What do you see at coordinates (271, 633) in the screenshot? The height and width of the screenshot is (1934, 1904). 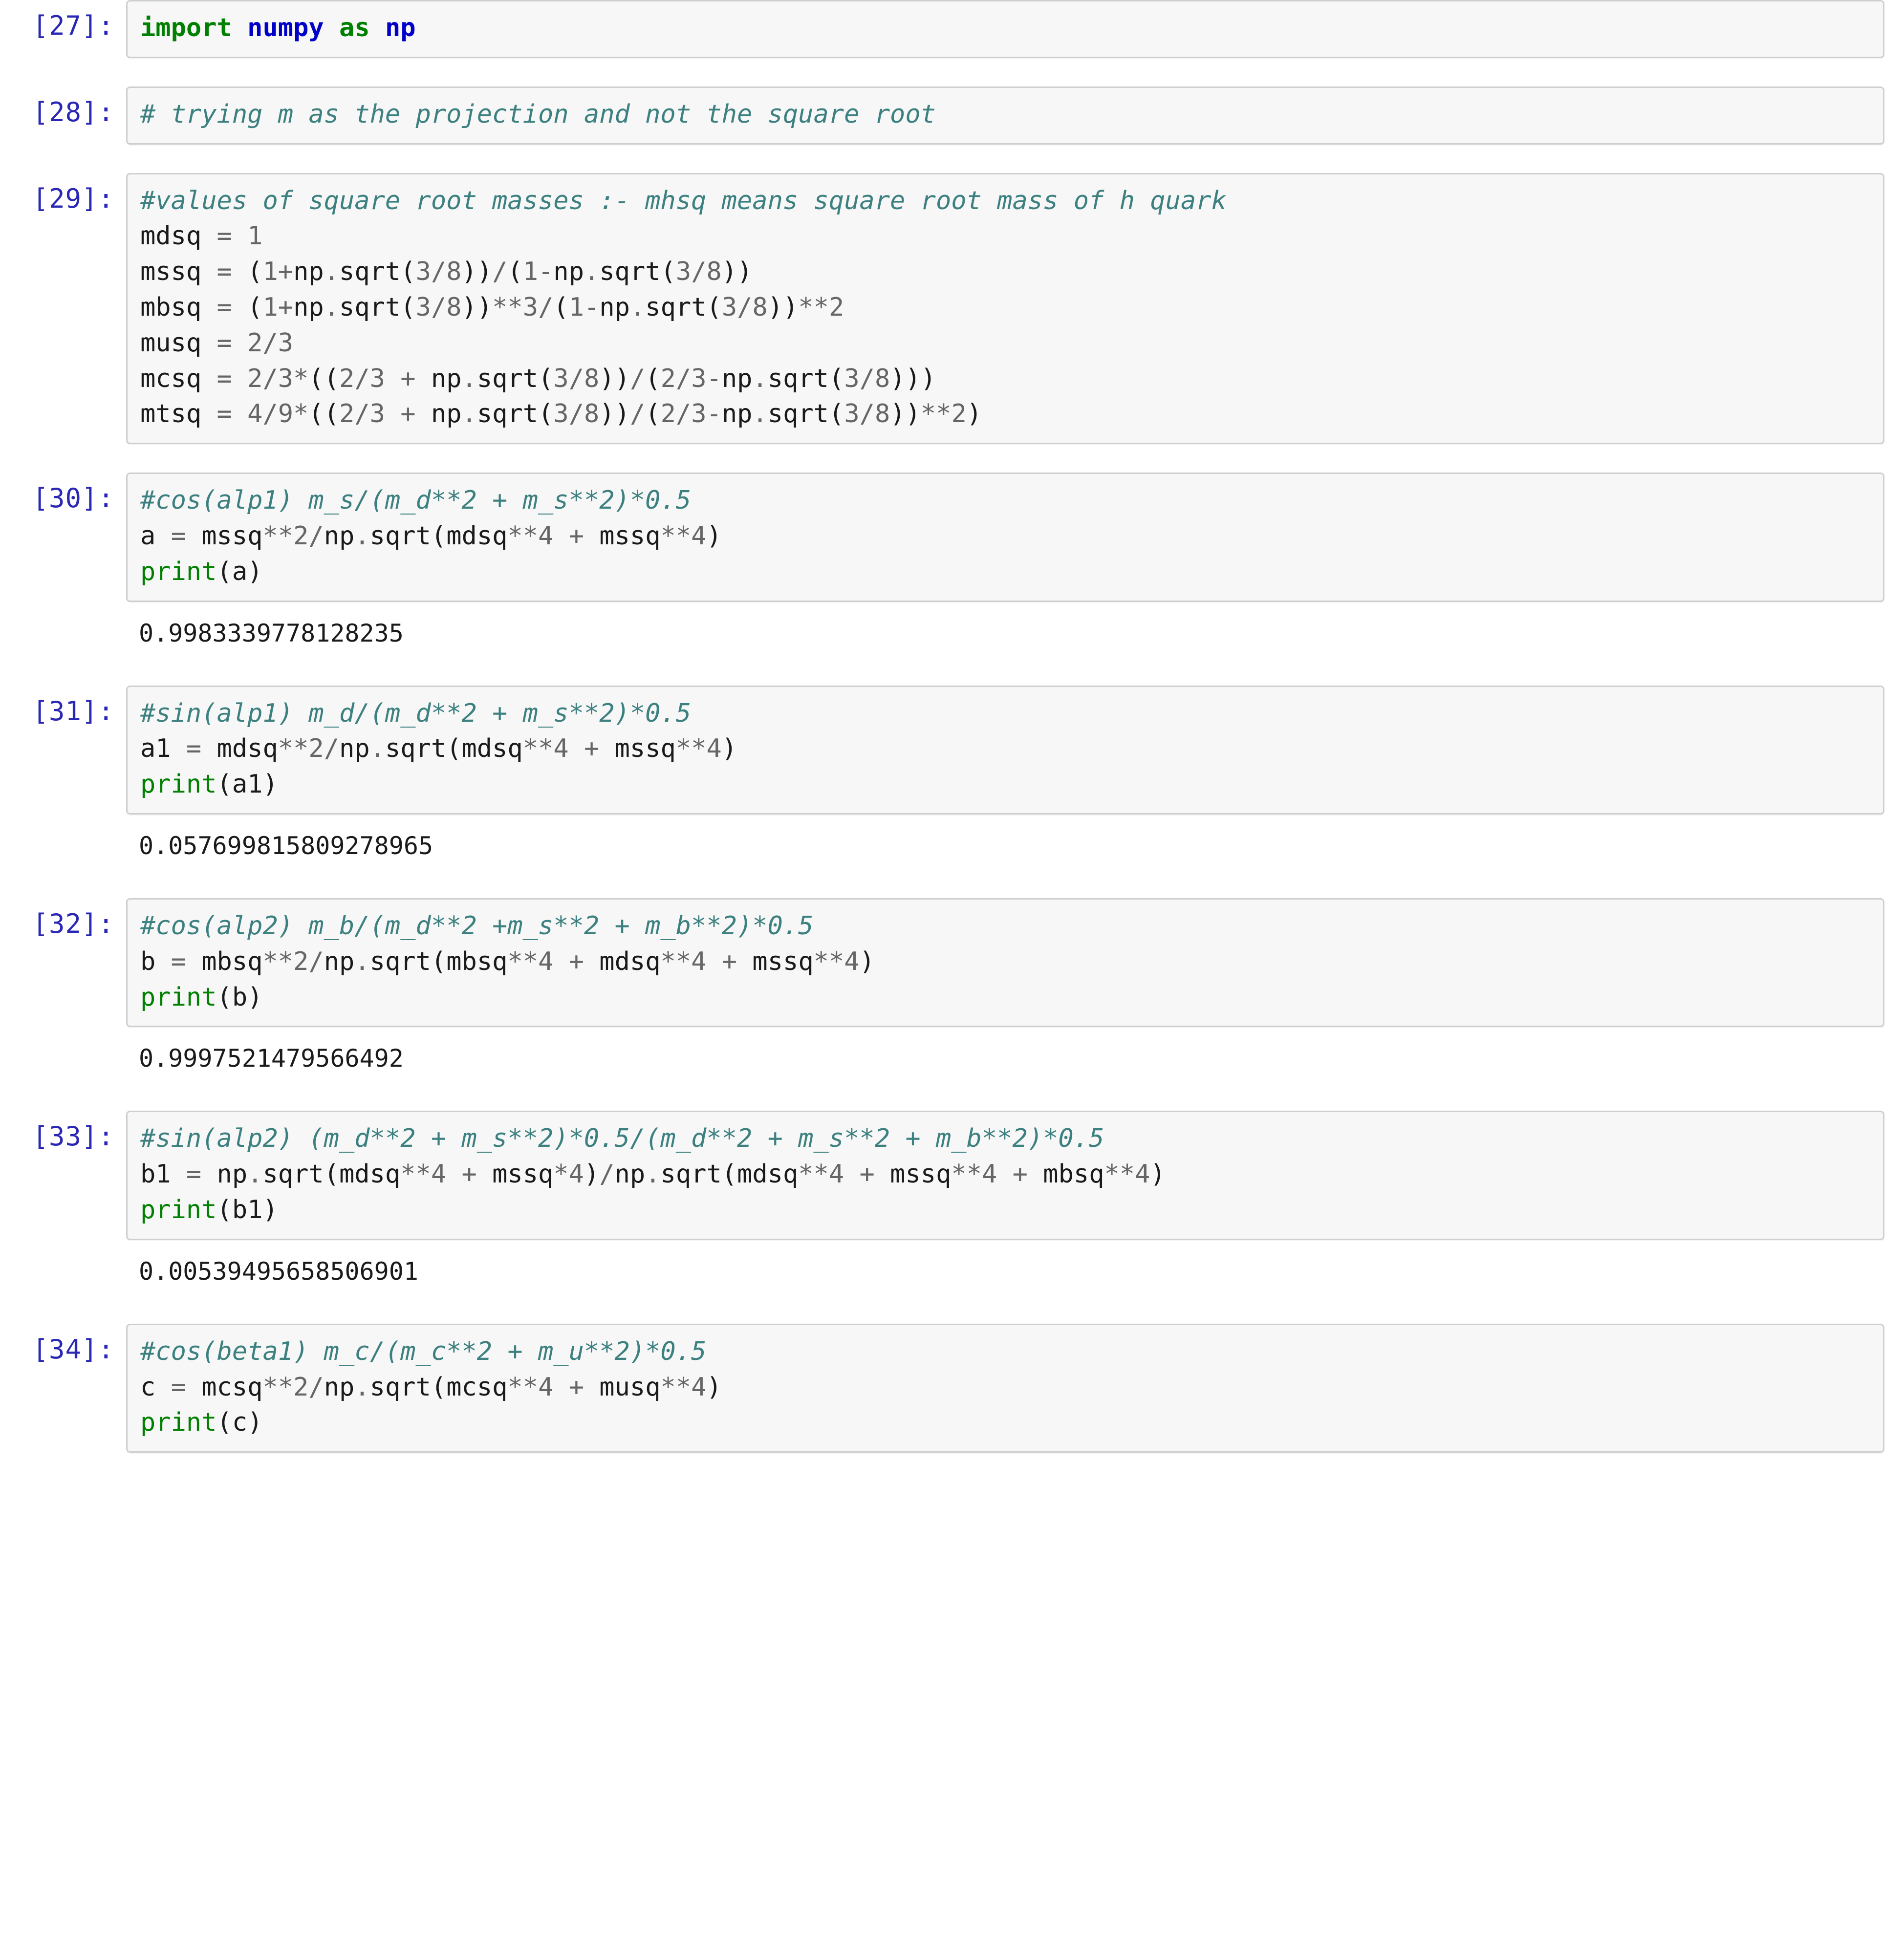 I see `stdout-output: 0.9983339778128235` at bounding box center [271, 633].